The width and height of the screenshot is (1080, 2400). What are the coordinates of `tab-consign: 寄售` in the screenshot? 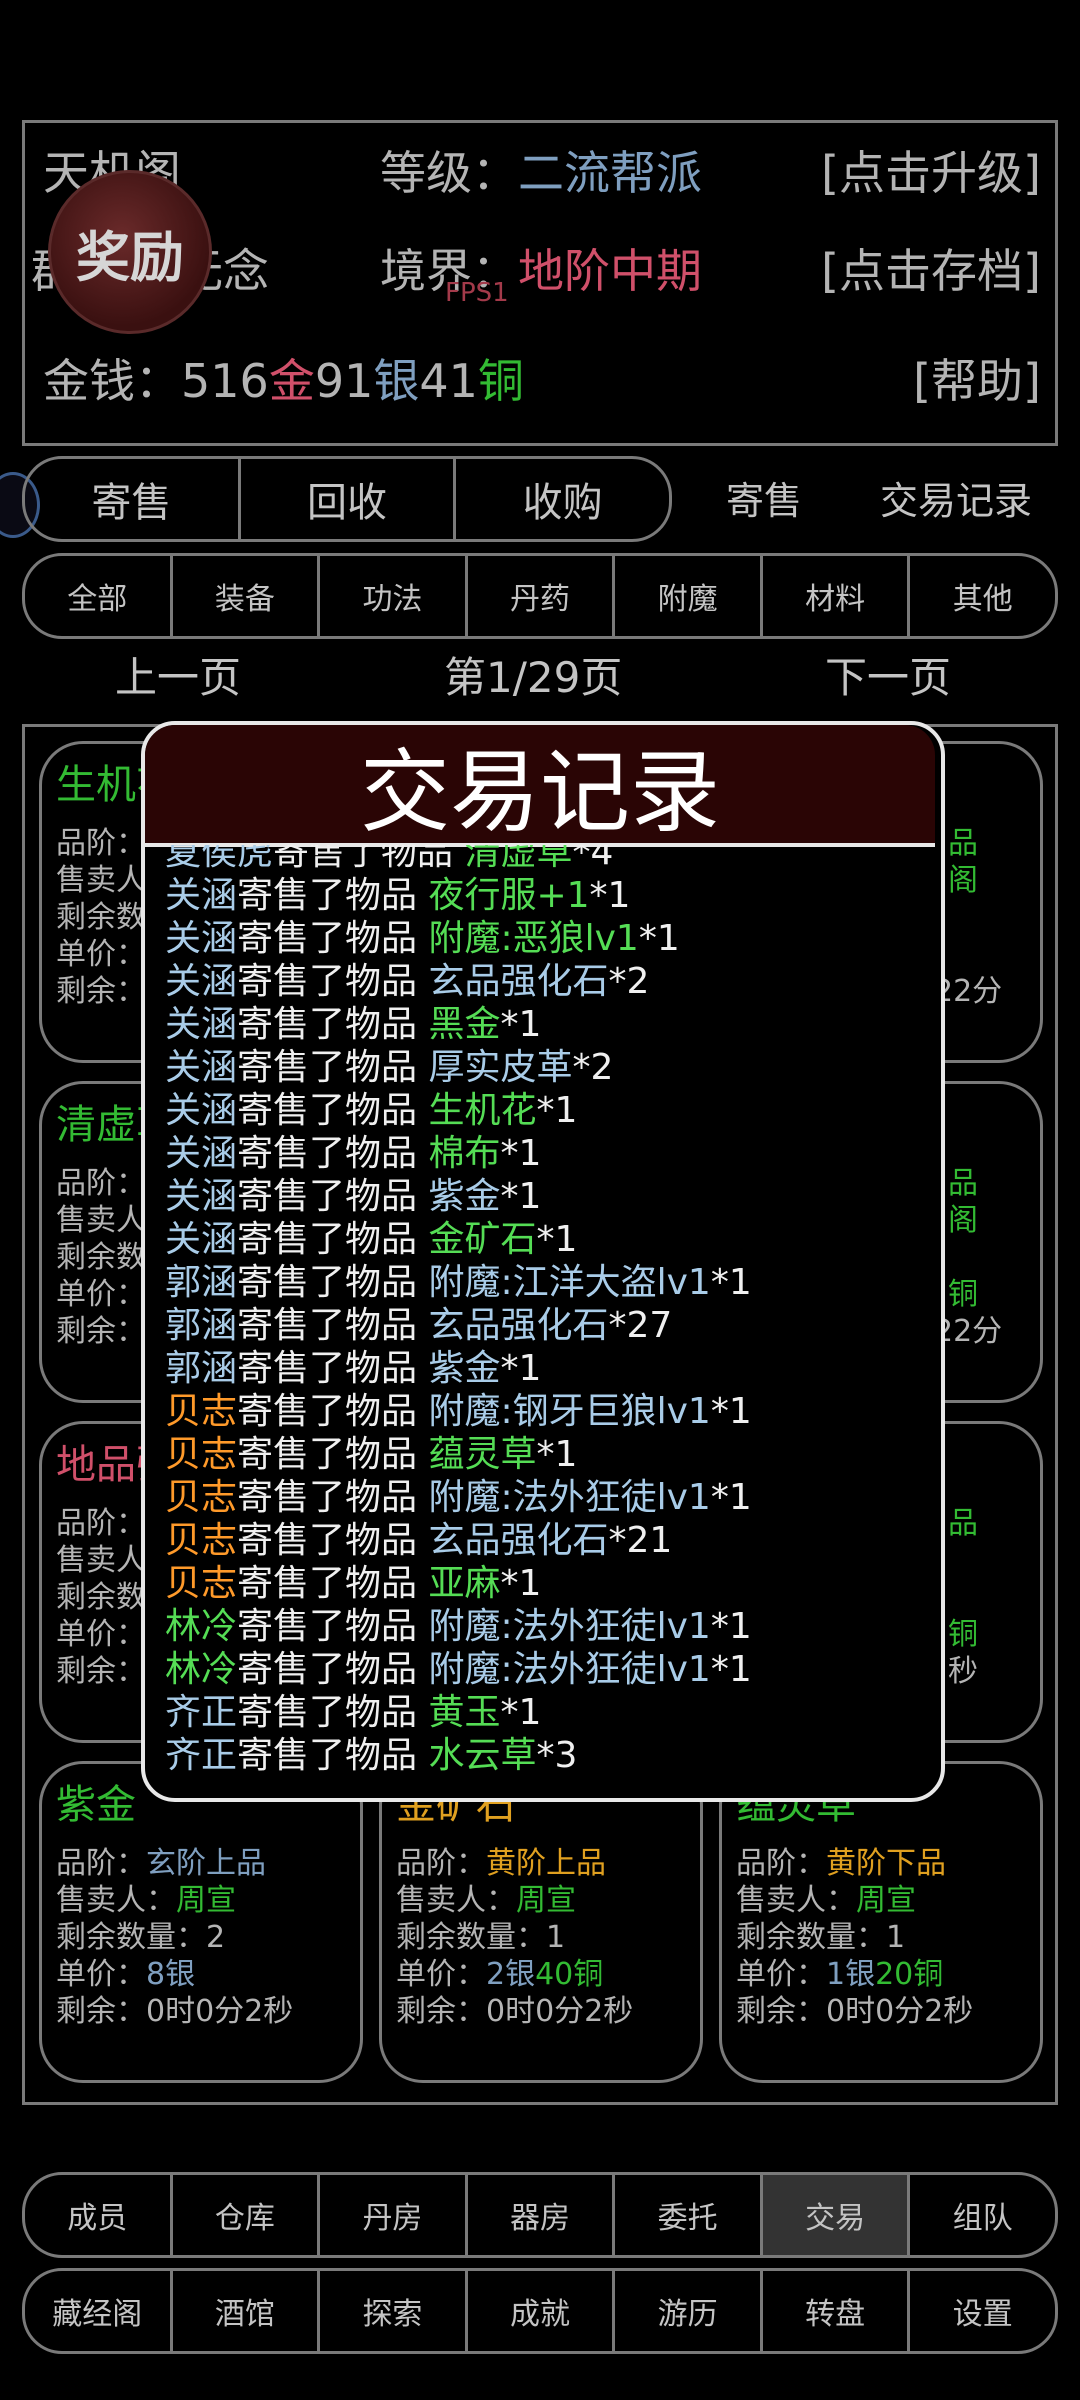 It's located at (133, 499).